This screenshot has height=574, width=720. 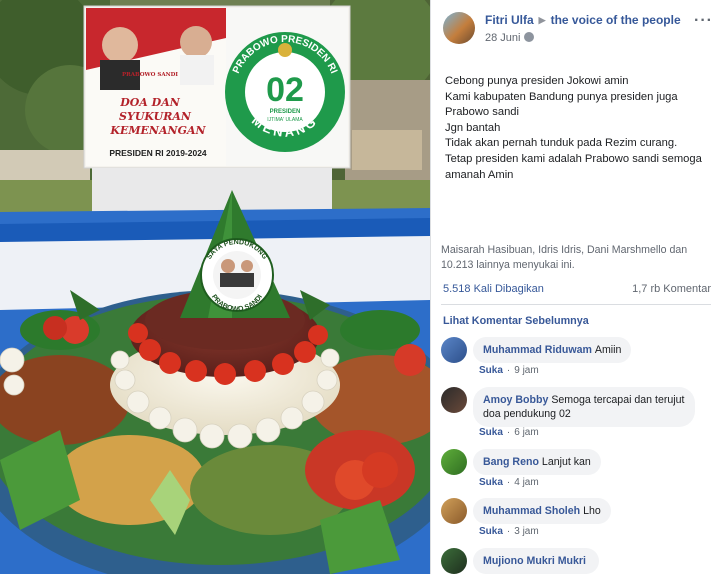 What do you see at coordinates (285, 112) in the screenshot?
I see `banner-sub: PRESIDEN` at bounding box center [285, 112].